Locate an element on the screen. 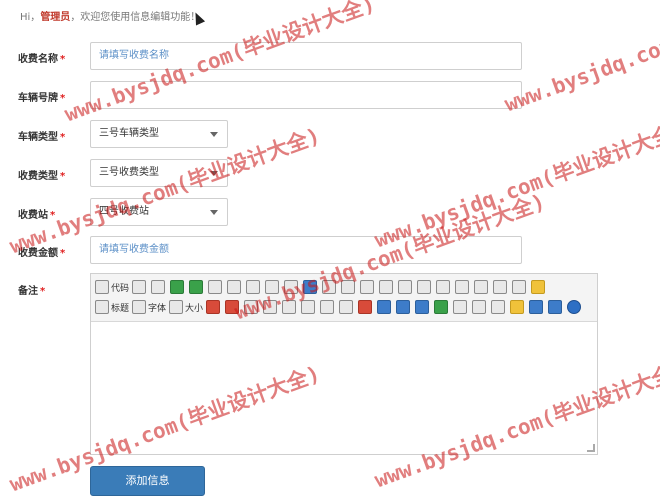 The width and height of the screenshot is (660, 499). underline-icon is located at coordinates (289, 307).